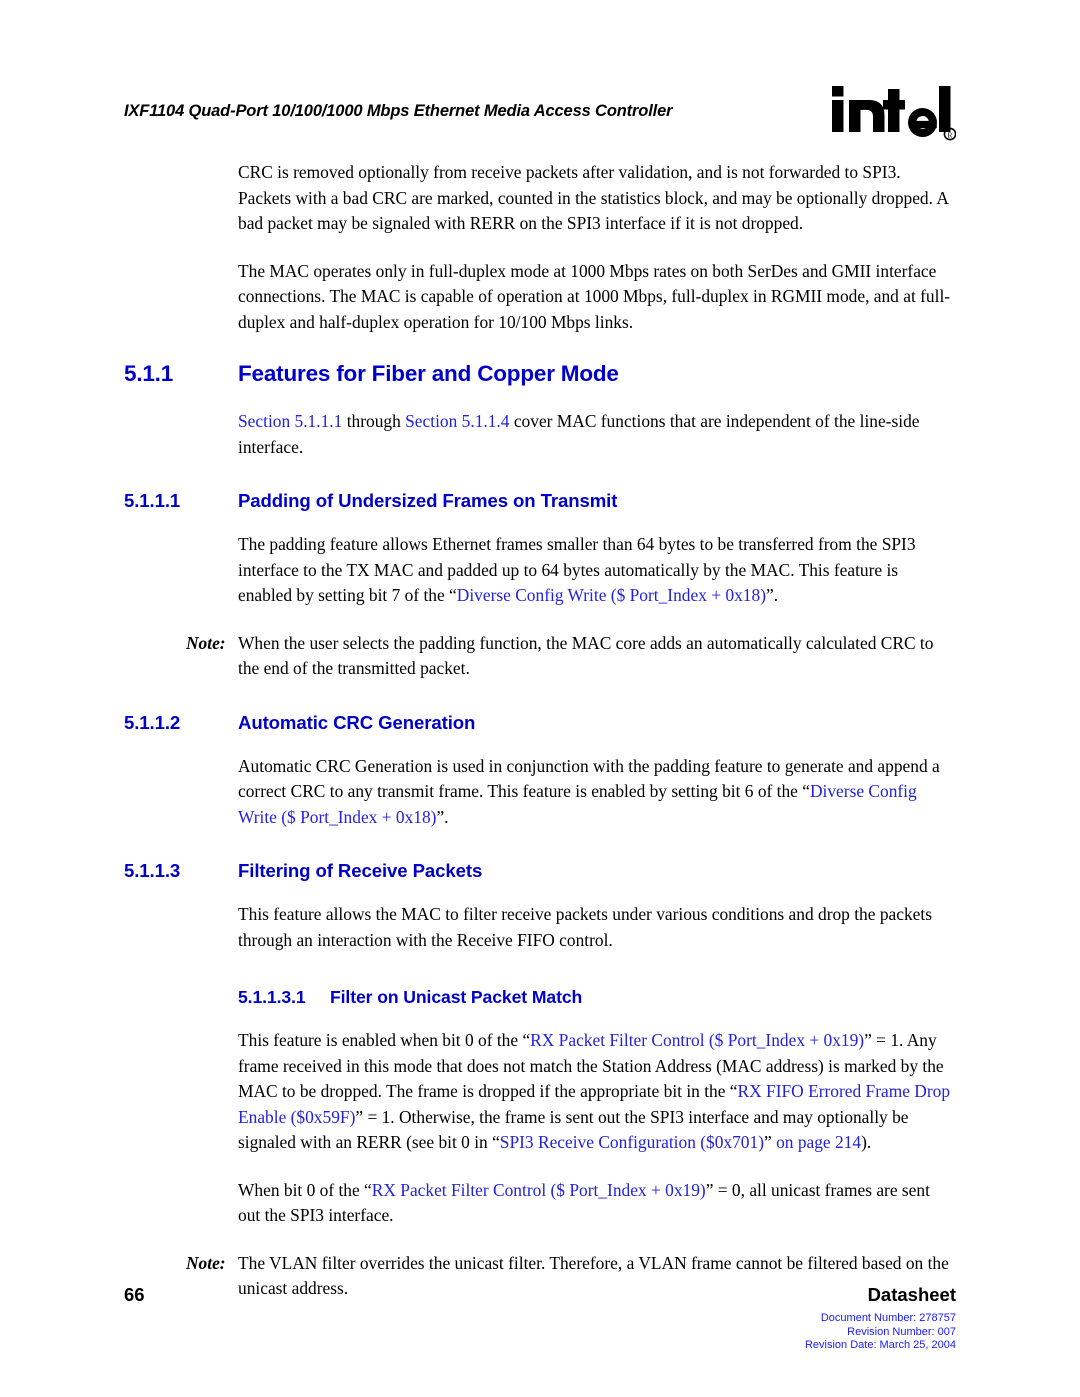 This screenshot has height=1397, width=1080. What do you see at coordinates (540, 871) in the screenshot?
I see `heading-5-1-1-3: 5.1.1.3 Filtering of Receive Packets` at bounding box center [540, 871].